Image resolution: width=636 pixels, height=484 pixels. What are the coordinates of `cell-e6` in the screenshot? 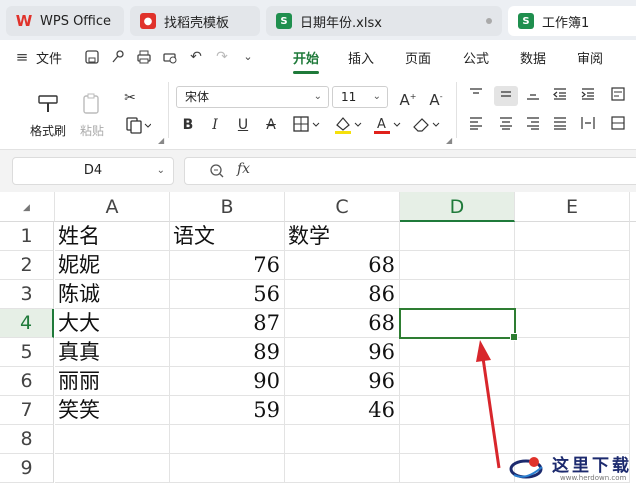 It's located at (572, 381).